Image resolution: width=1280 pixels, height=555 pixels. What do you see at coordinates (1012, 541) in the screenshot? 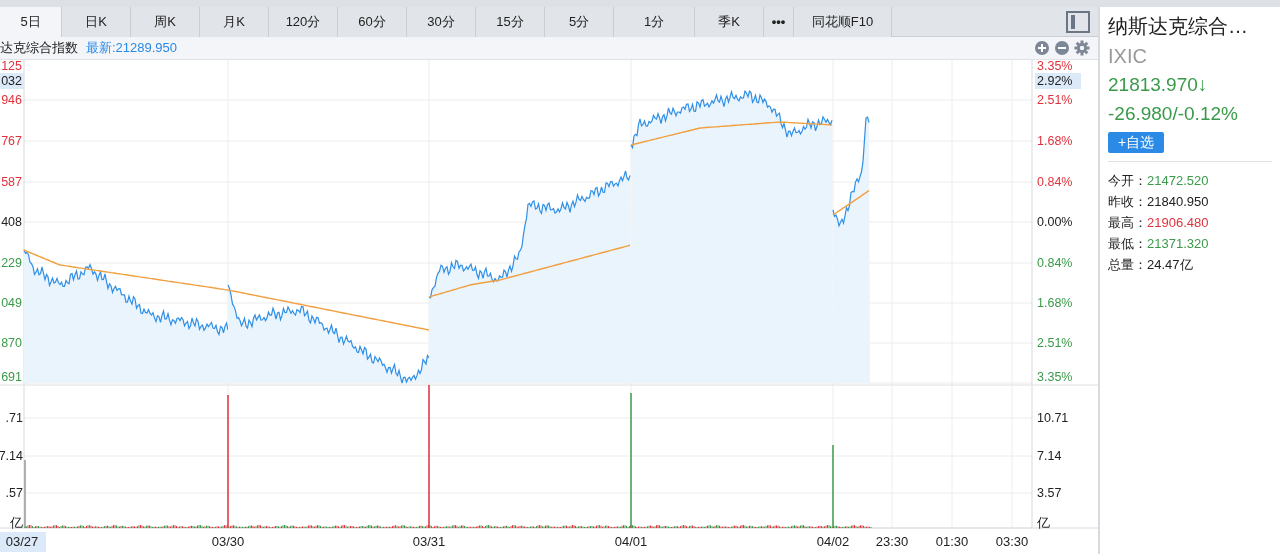
I see `axis-label: 03:30` at bounding box center [1012, 541].